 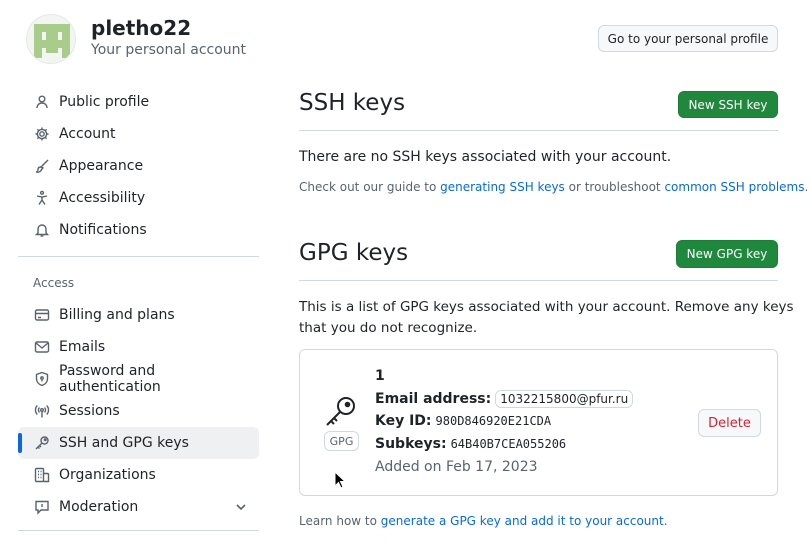 I want to click on sidebar-item-accessibility: Accessibility, so click(x=138, y=198).